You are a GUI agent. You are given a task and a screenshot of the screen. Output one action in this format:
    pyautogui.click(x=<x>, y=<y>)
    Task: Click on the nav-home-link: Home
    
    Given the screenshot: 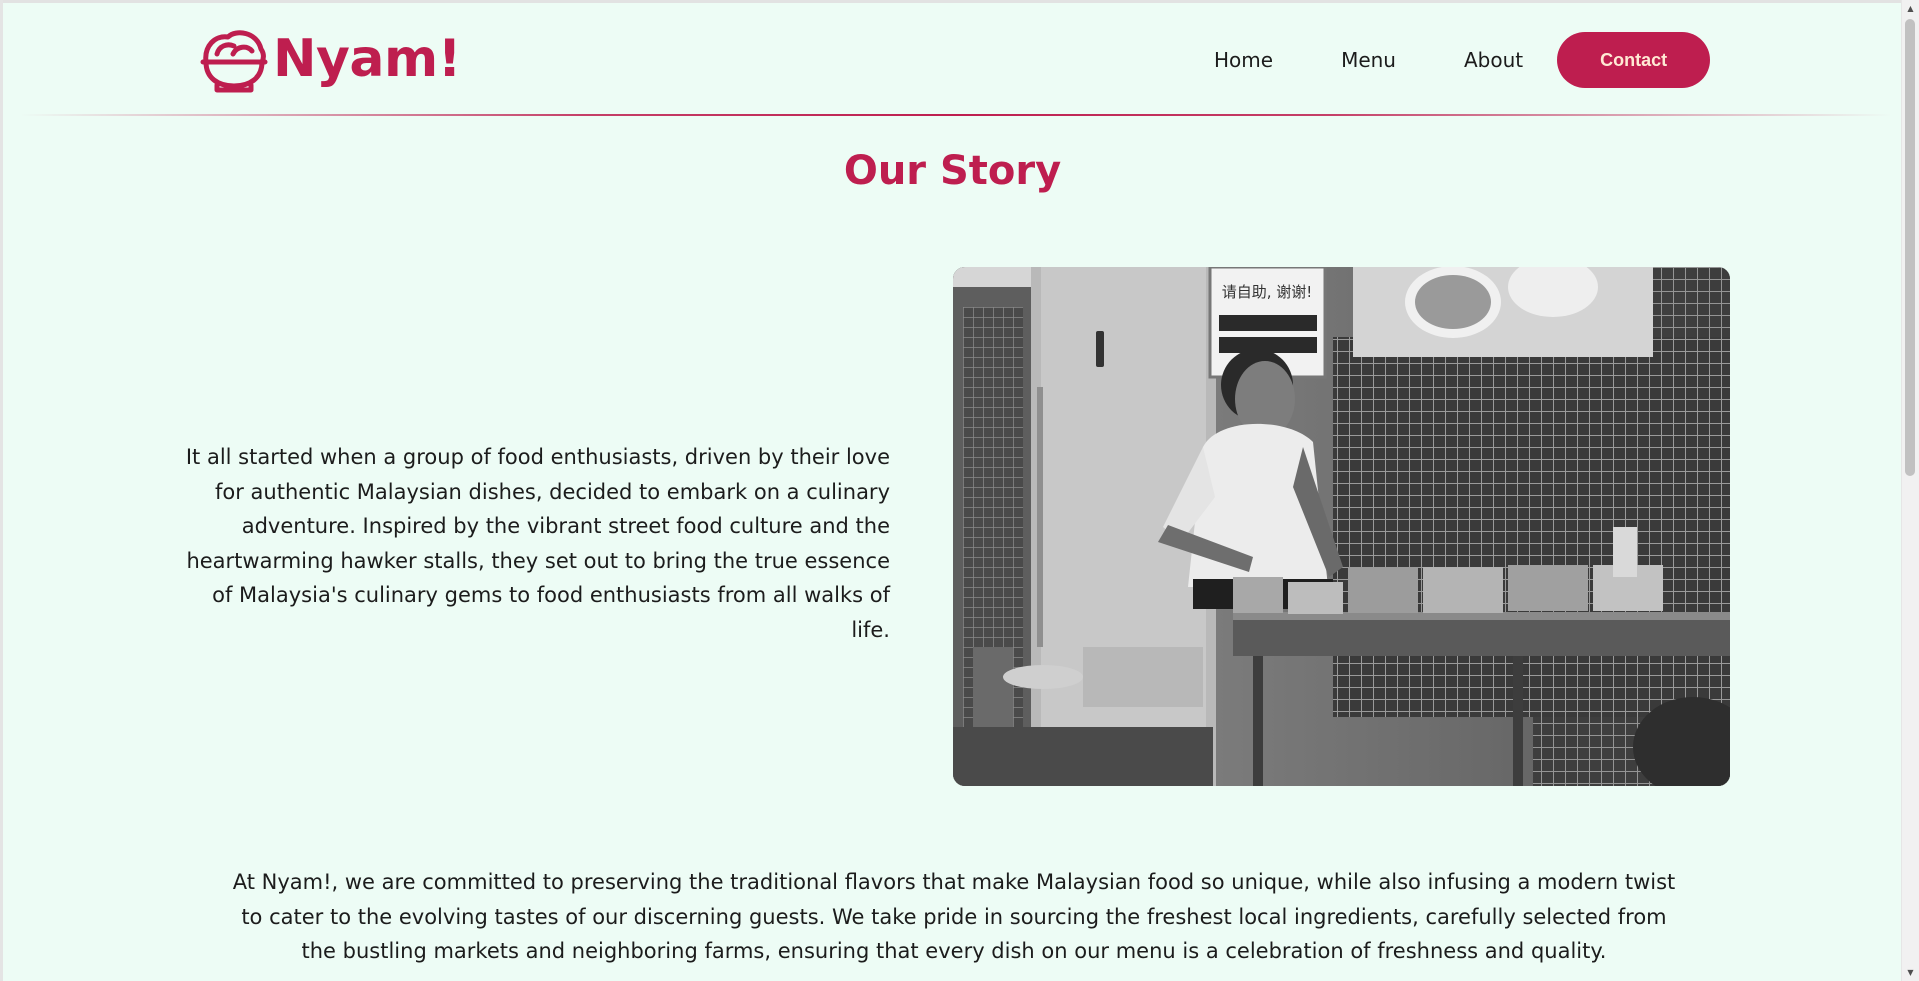 What is the action you would take?
    pyautogui.click(x=1249, y=60)
    